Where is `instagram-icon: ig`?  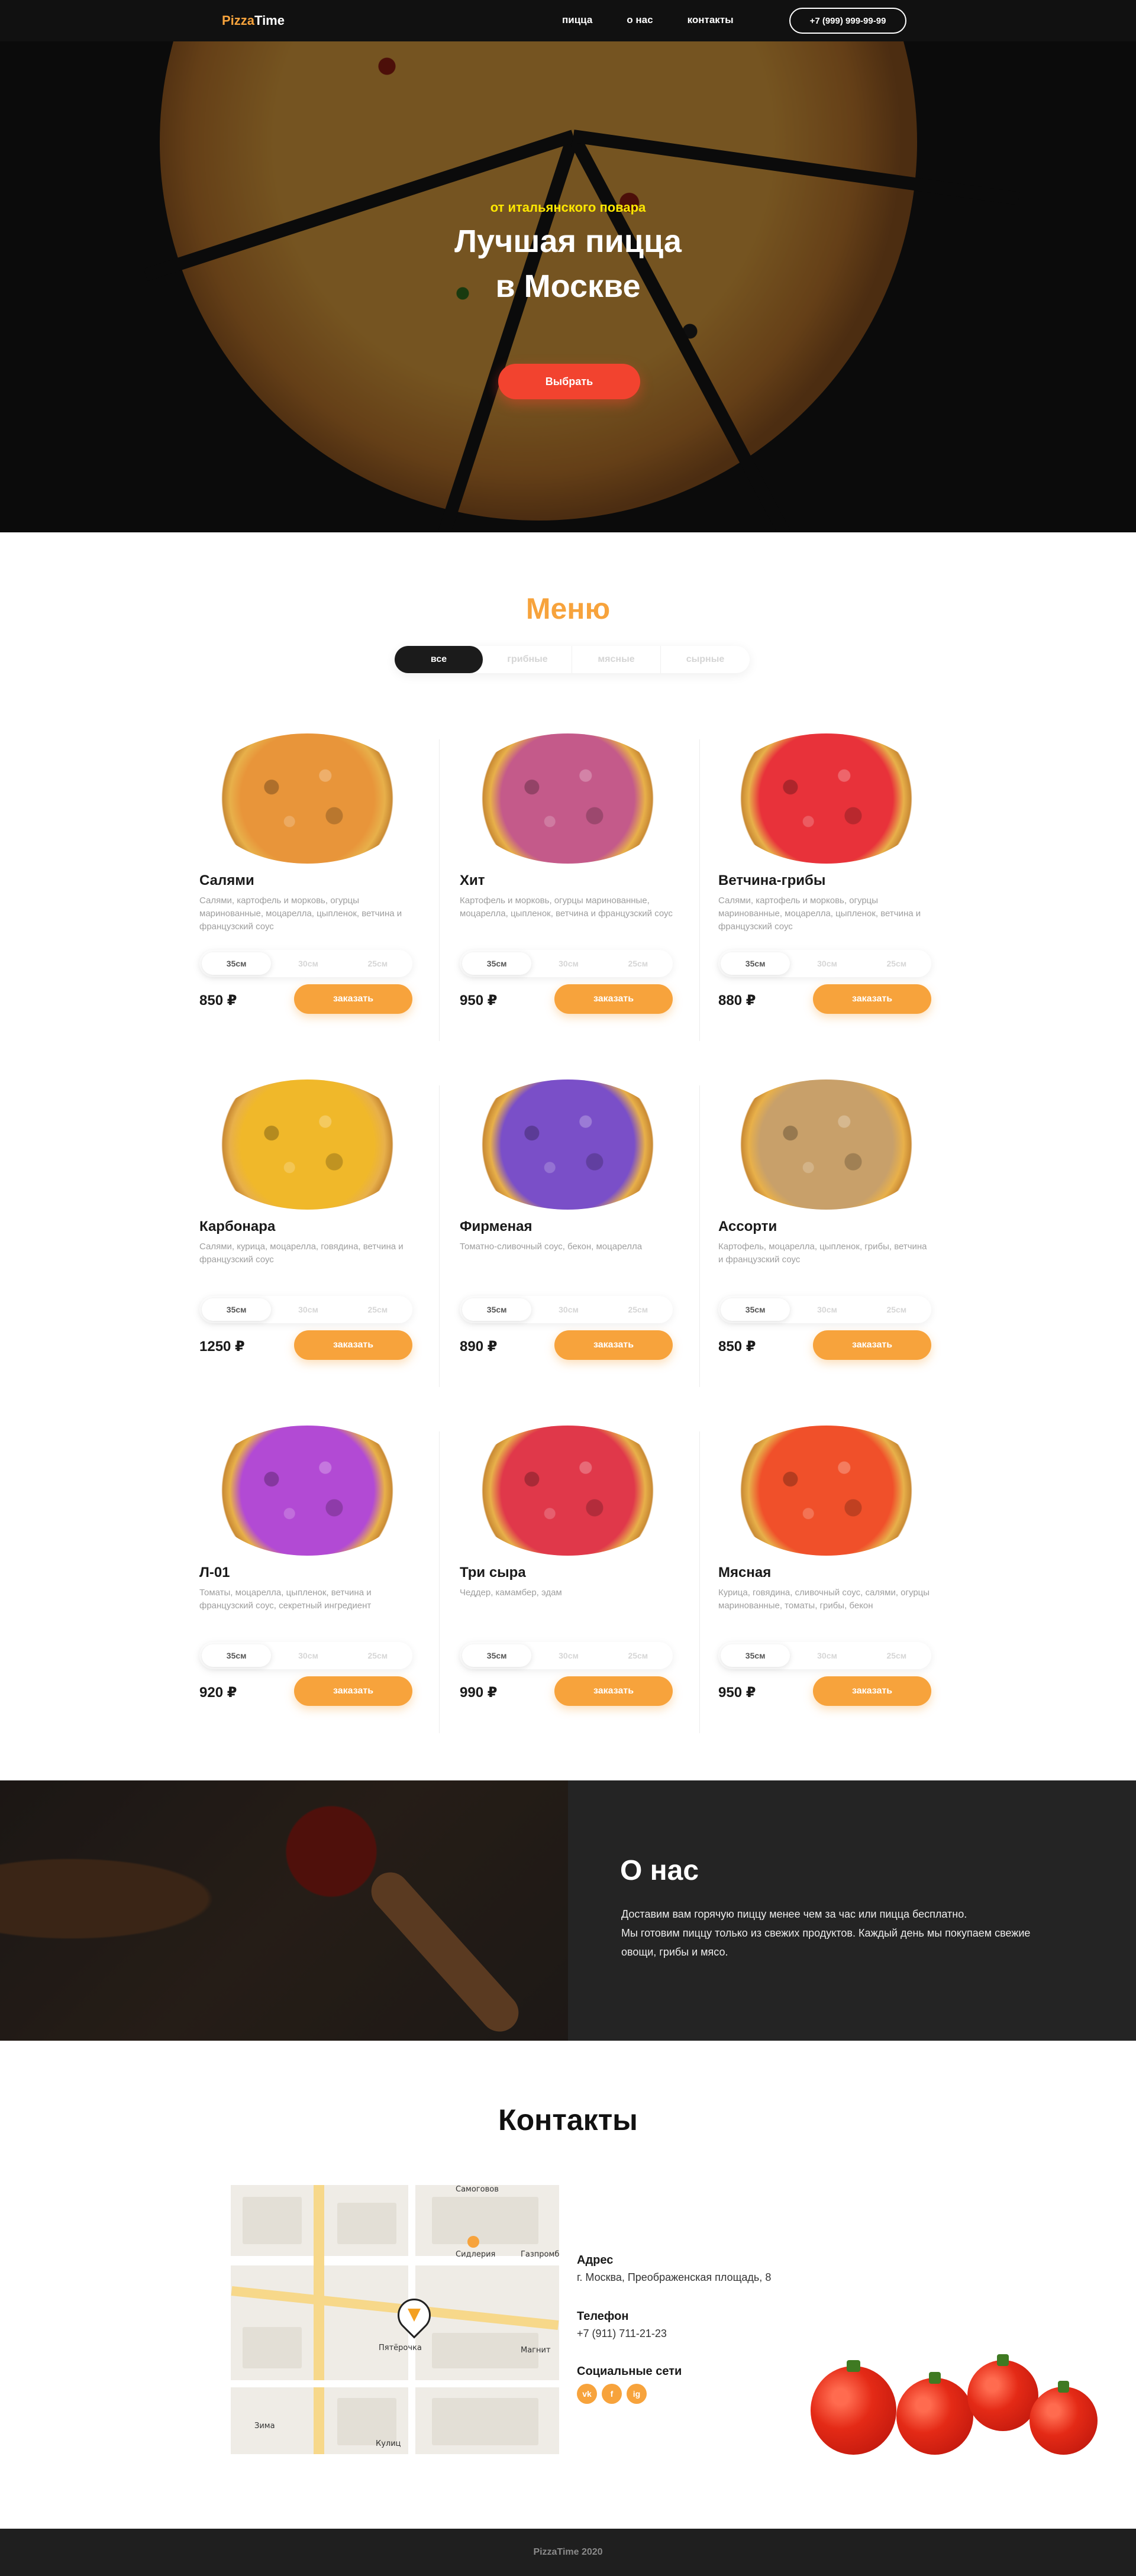
instagram-icon: ig is located at coordinates (637, 2394).